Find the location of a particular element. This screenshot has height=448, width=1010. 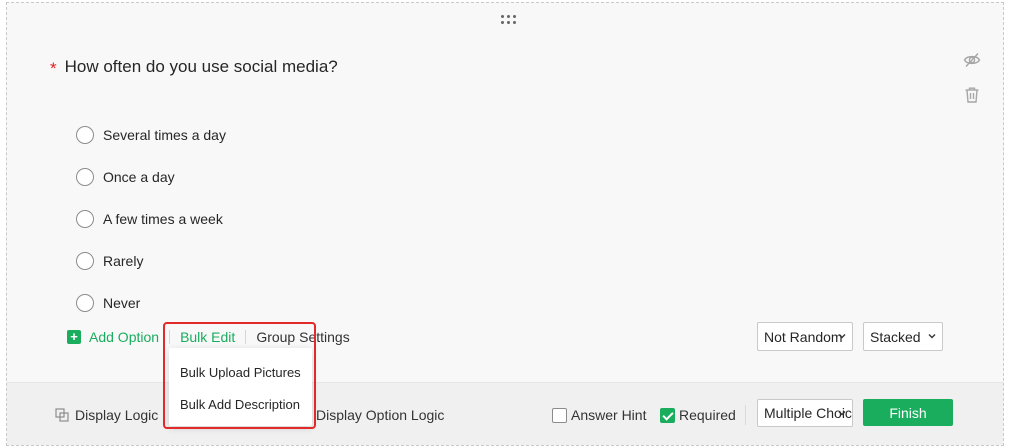

randomize-select-value: Not Random is located at coordinates (803, 336).